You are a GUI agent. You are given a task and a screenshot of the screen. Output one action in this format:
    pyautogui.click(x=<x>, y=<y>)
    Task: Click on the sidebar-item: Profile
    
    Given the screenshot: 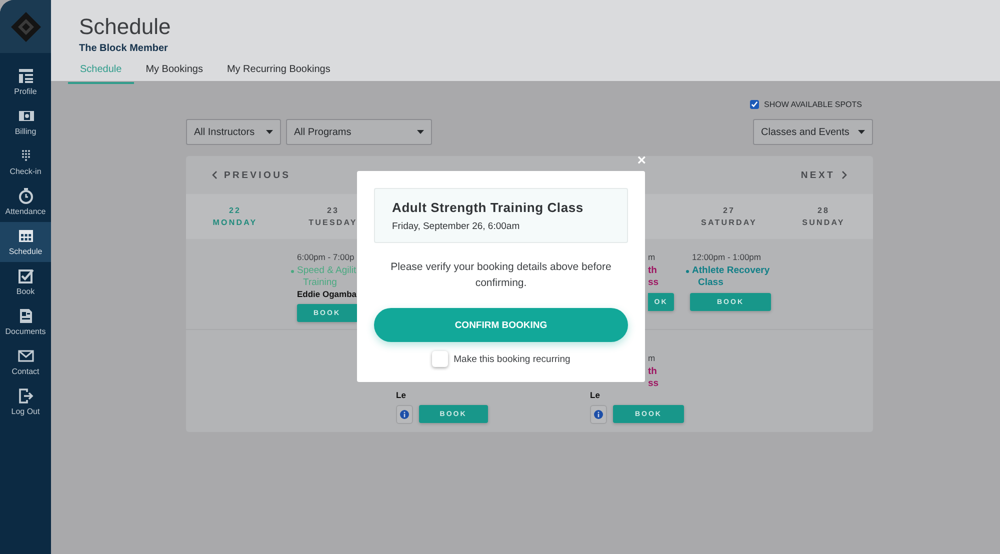 What is the action you would take?
    pyautogui.click(x=25, y=82)
    